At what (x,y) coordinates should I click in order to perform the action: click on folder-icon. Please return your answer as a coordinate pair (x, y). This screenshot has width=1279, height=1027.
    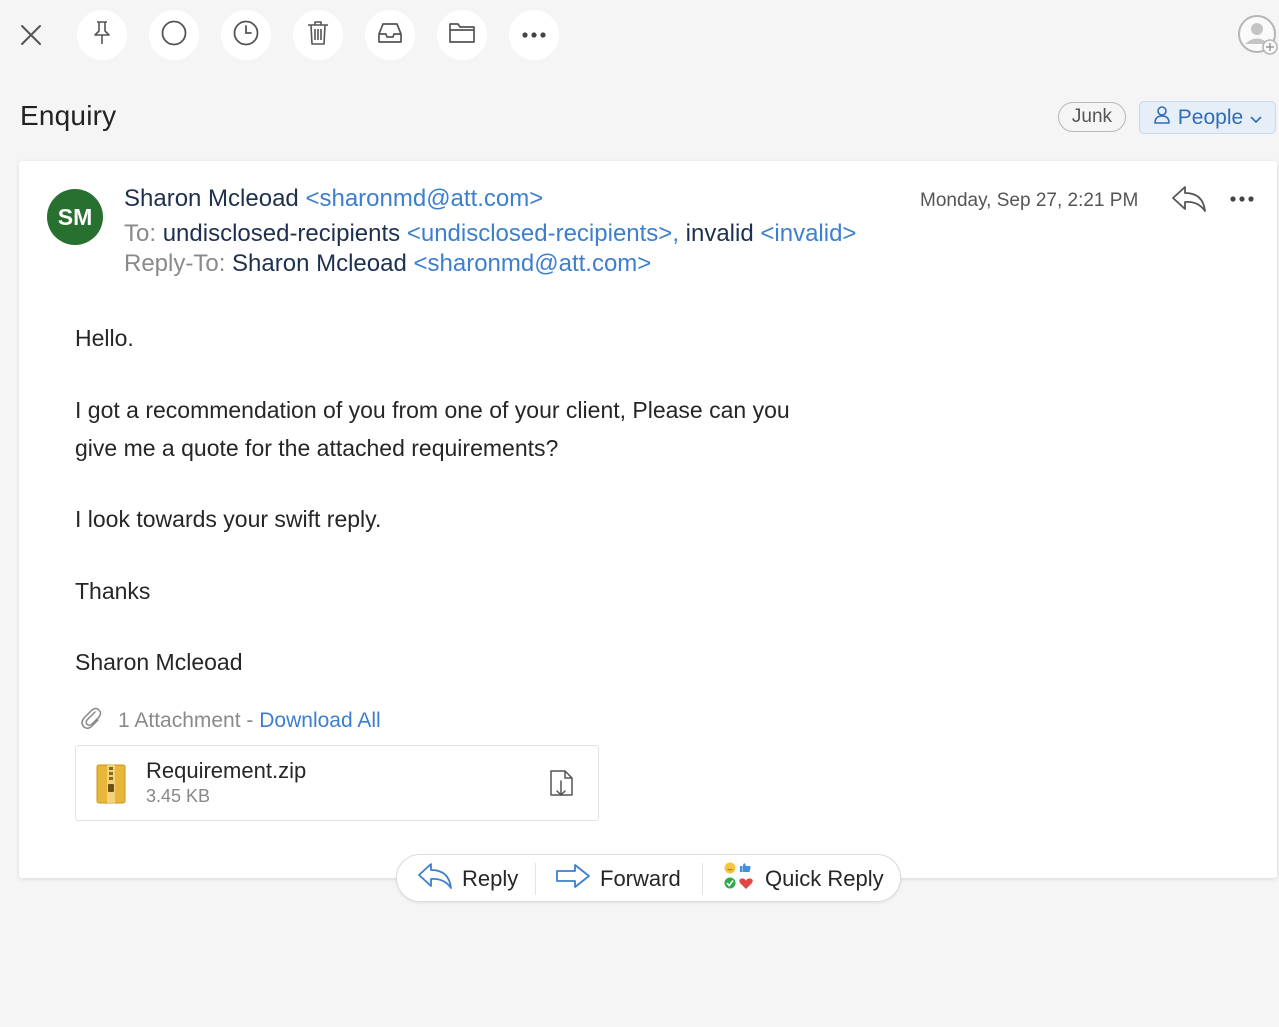
    Looking at the image, I should click on (462, 35).